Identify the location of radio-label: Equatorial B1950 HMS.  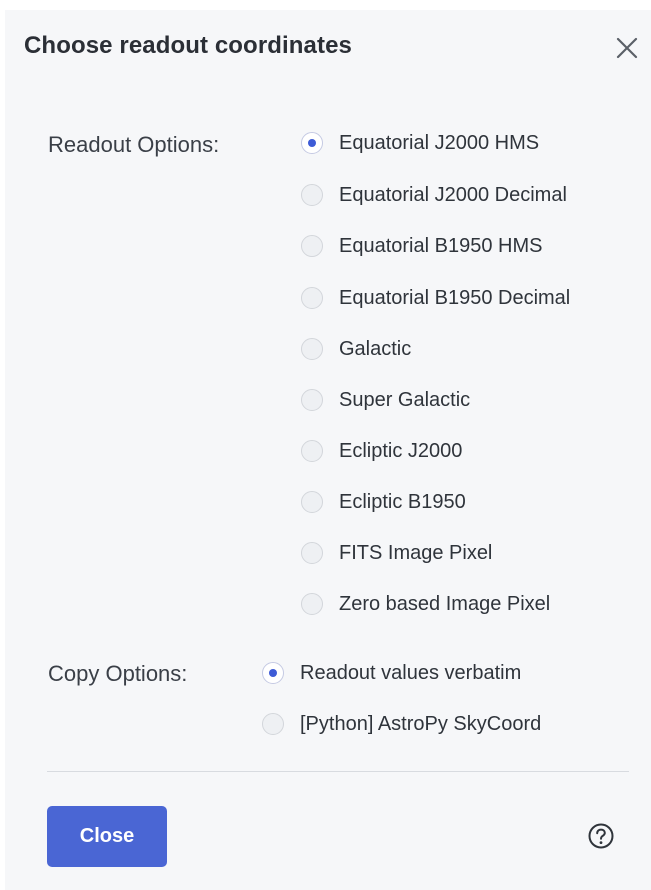
(441, 245).